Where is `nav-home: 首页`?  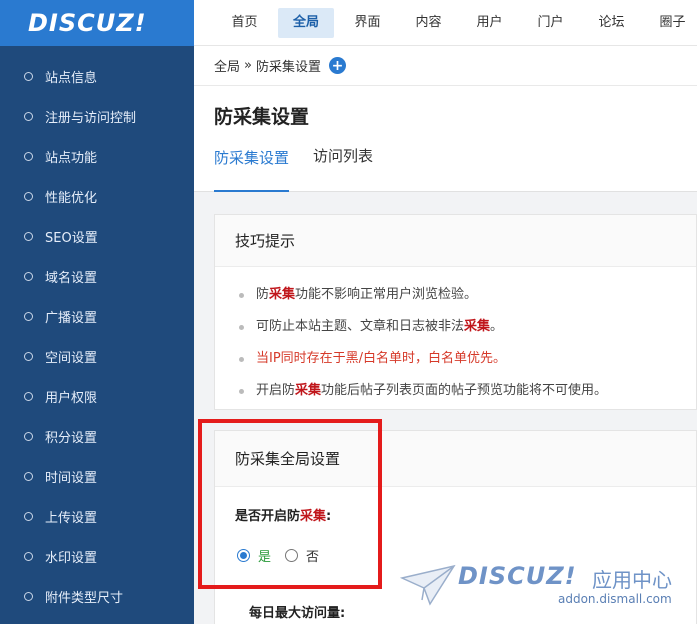 nav-home: 首页 is located at coordinates (244, 23).